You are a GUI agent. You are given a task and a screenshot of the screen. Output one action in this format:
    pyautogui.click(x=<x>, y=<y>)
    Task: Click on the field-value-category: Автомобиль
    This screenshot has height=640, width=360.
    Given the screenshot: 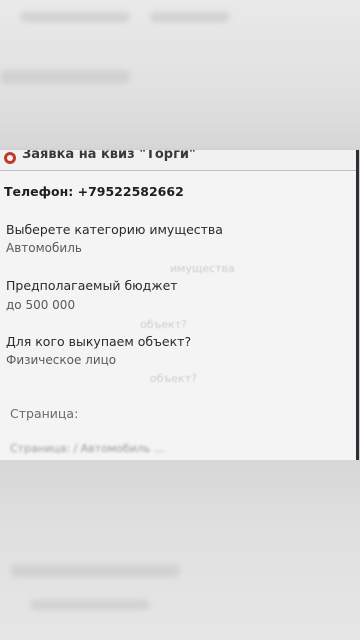 What is the action you would take?
    pyautogui.click(x=44, y=248)
    